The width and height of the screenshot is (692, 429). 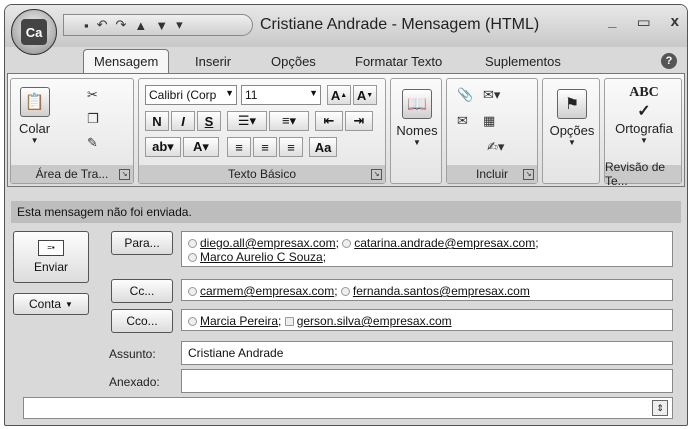 What do you see at coordinates (213, 61) in the screenshot?
I see `tab-inserir: Inserir` at bounding box center [213, 61].